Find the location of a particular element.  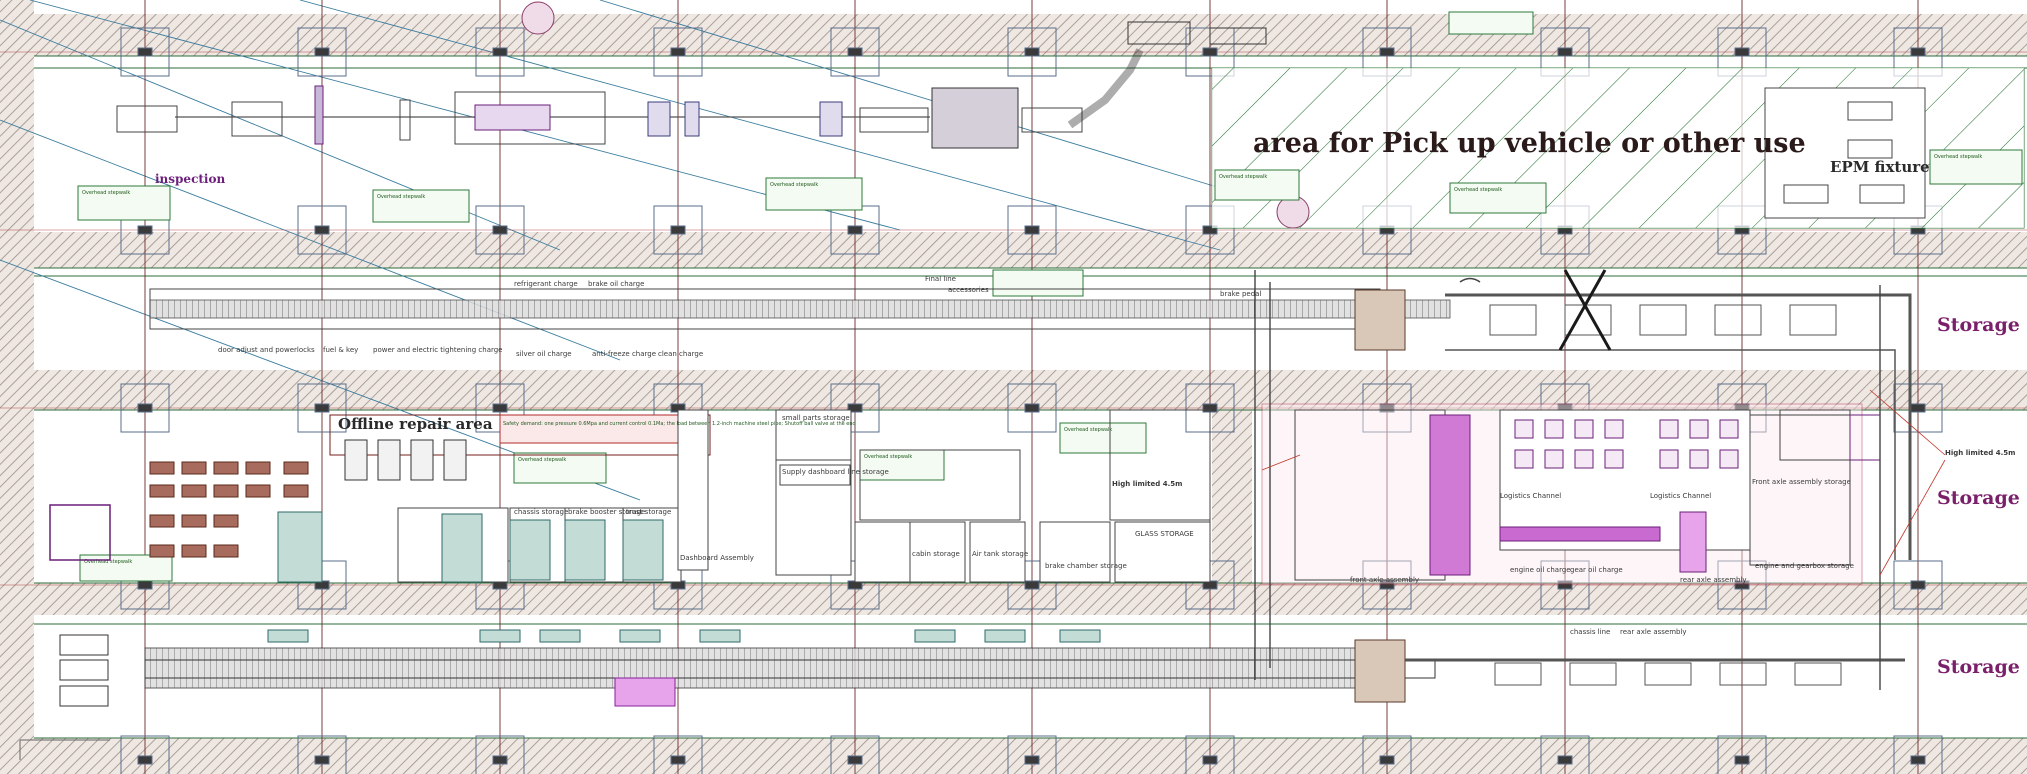

storage-label-2: Storage is located at coordinates (1978, 498).